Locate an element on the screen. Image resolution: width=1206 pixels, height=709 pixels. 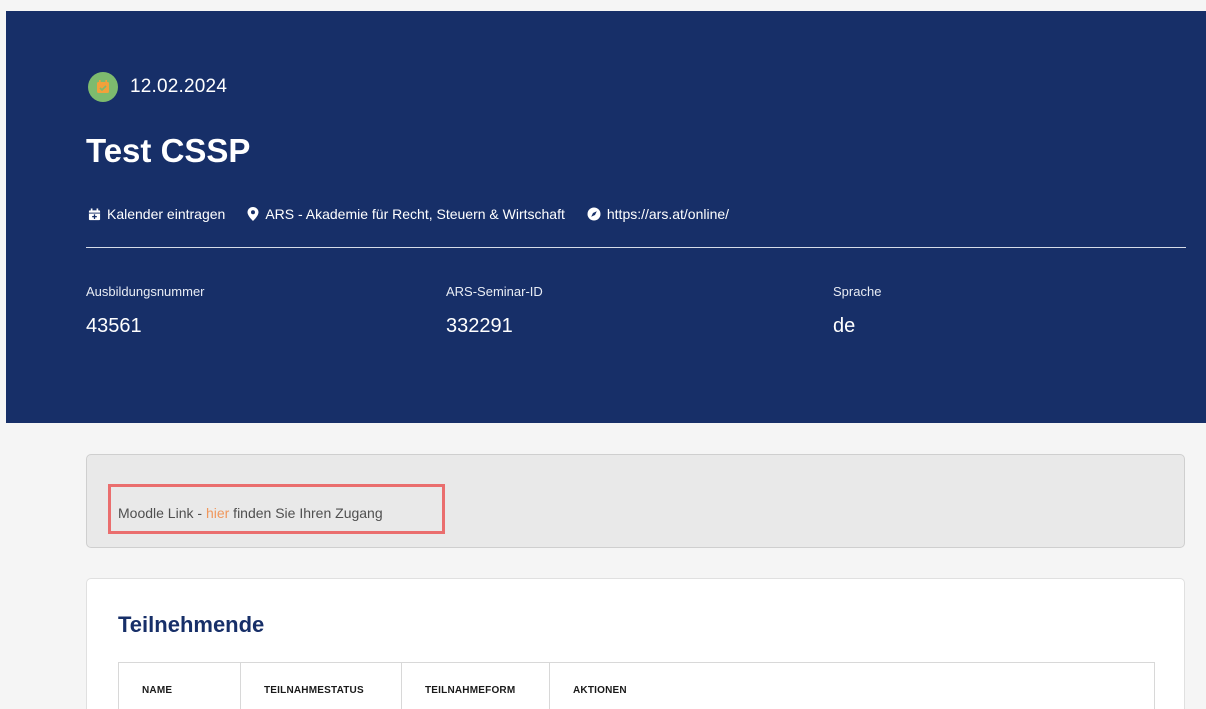
column-header-name: NAME is located at coordinates (180, 686).